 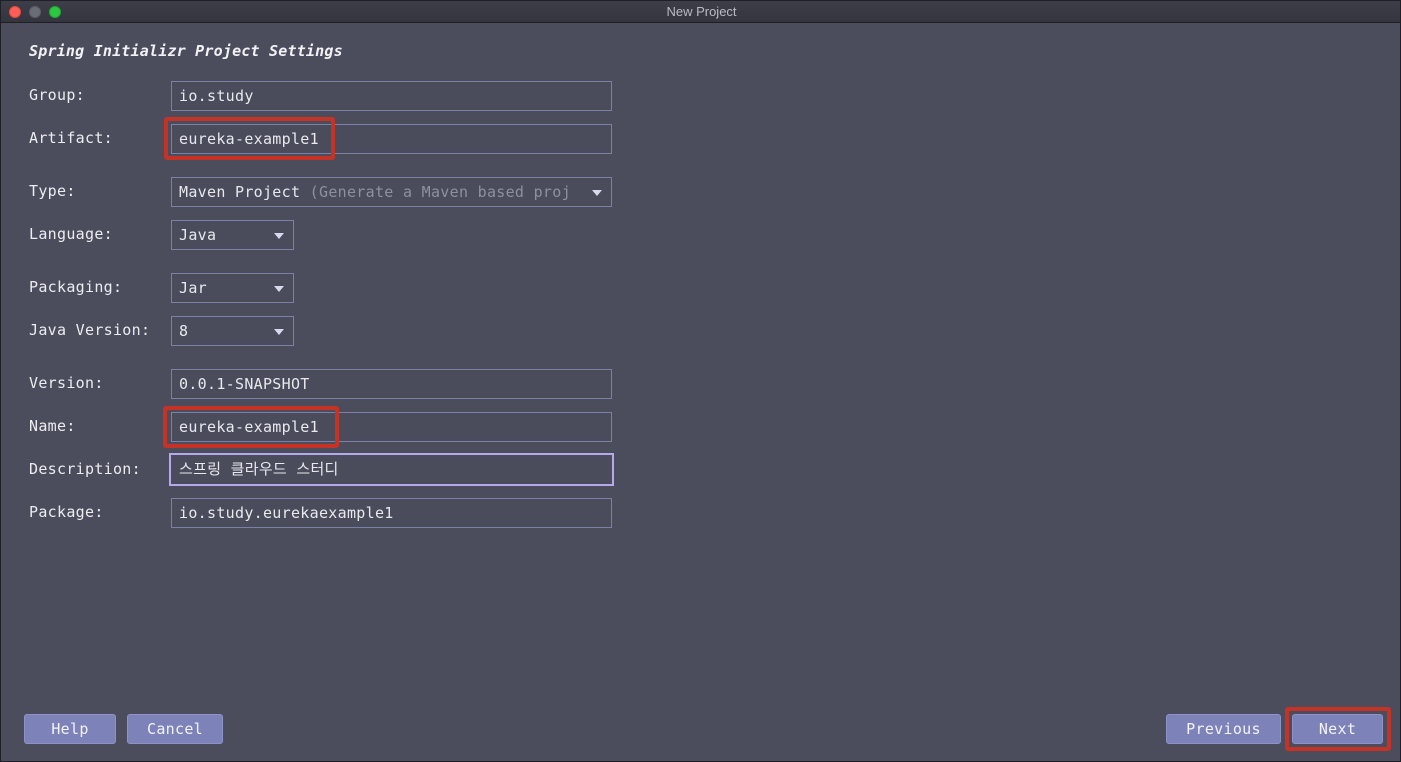 What do you see at coordinates (70, 729) in the screenshot?
I see `help-button: Help` at bounding box center [70, 729].